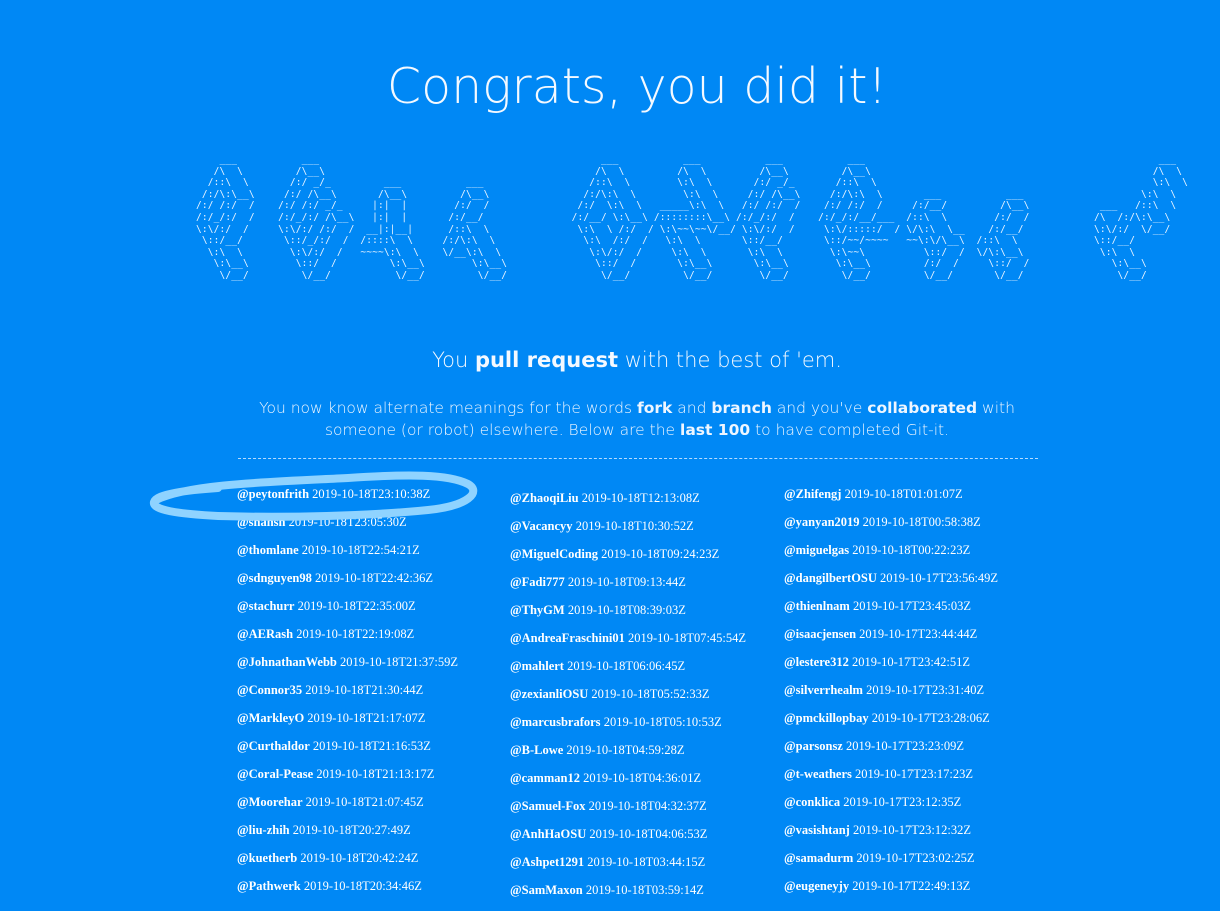 The image size is (1220, 911). What do you see at coordinates (545, 778) in the screenshot?
I see `username-link: @camman12` at bounding box center [545, 778].